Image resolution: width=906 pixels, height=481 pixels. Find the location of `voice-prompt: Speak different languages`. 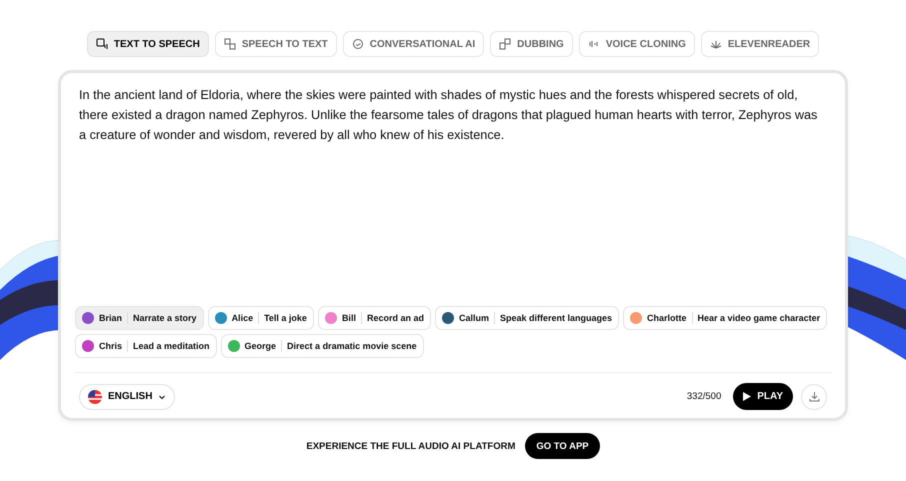

voice-prompt: Speak different languages is located at coordinates (556, 318).